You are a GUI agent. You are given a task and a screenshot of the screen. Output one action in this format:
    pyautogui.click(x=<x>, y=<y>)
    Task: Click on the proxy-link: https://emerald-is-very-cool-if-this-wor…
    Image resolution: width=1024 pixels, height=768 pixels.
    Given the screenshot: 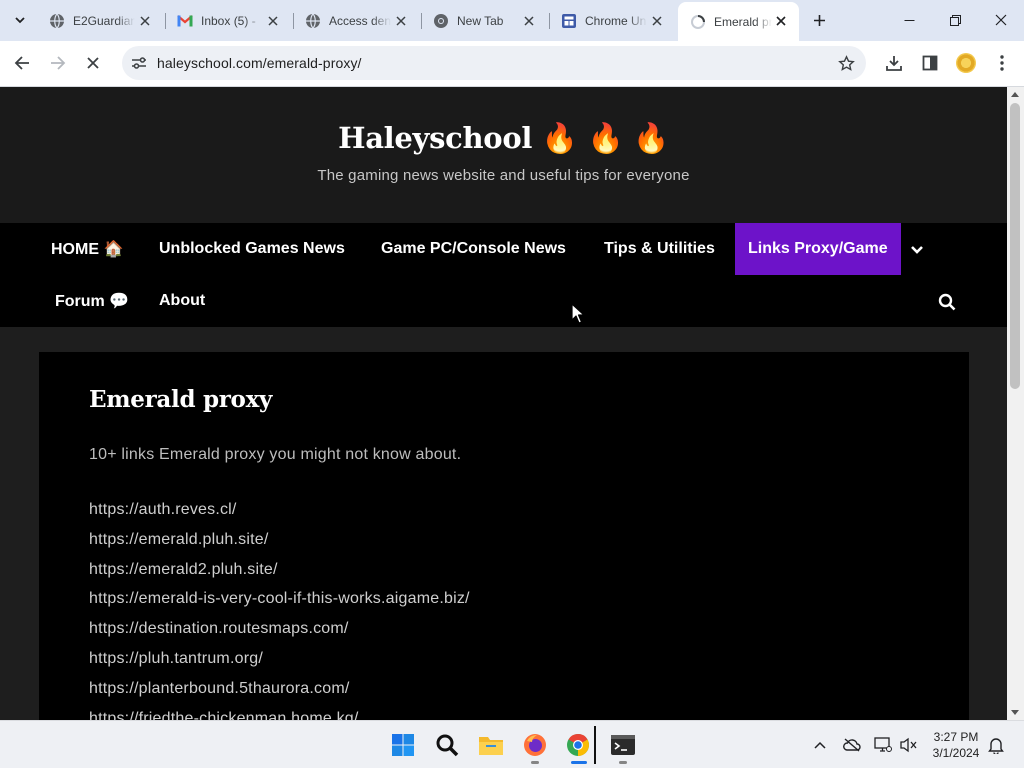 What is the action you would take?
    pyautogui.click(x=279, y=604)
    